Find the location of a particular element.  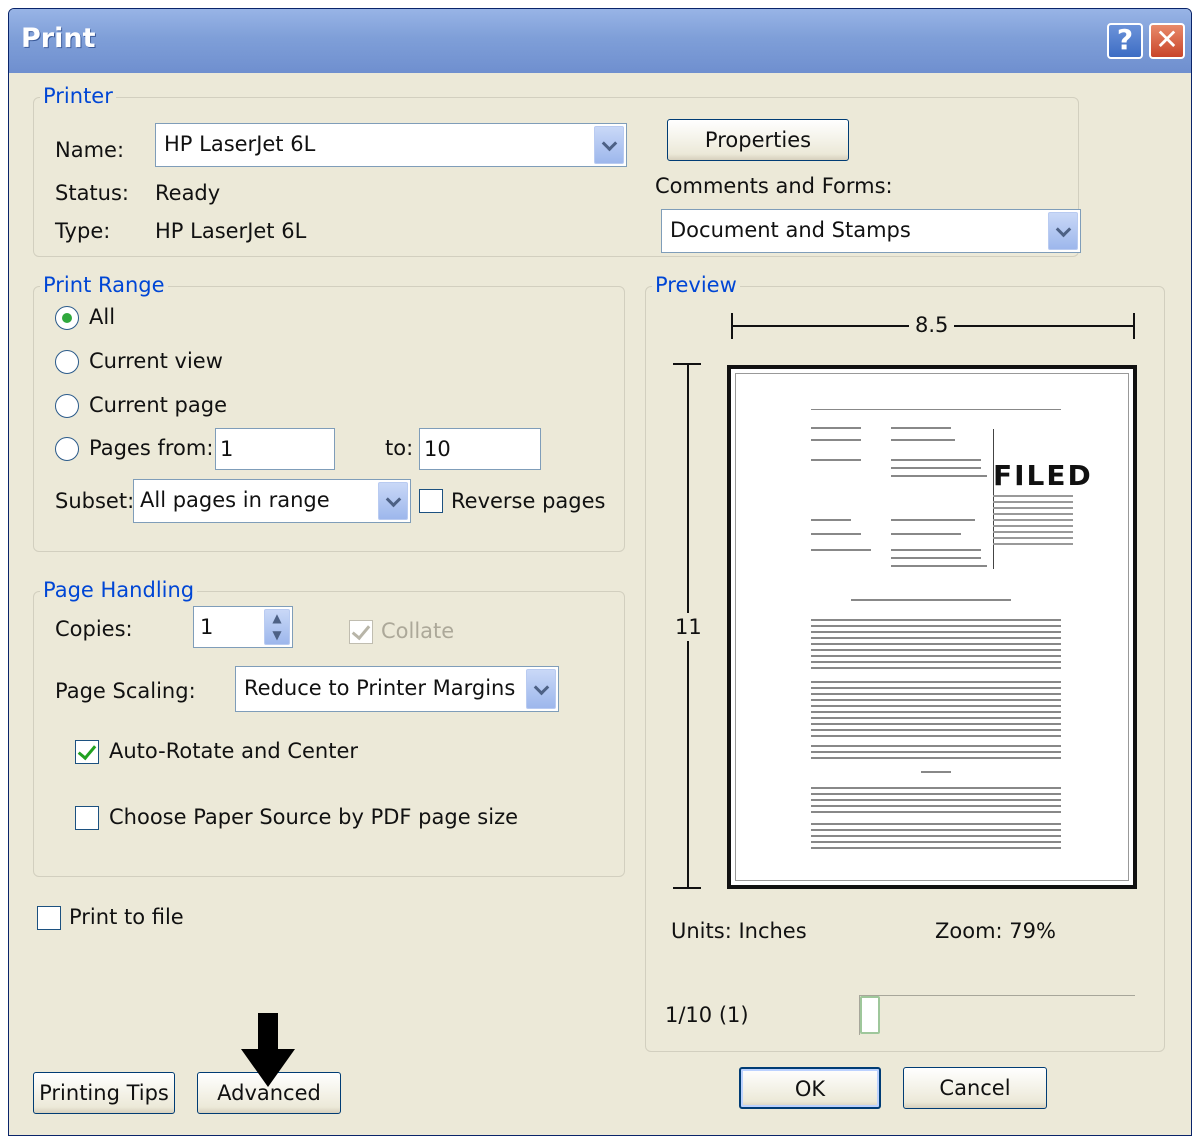

page-handling-legend: Page Handling is located at coordinates (119, 590).